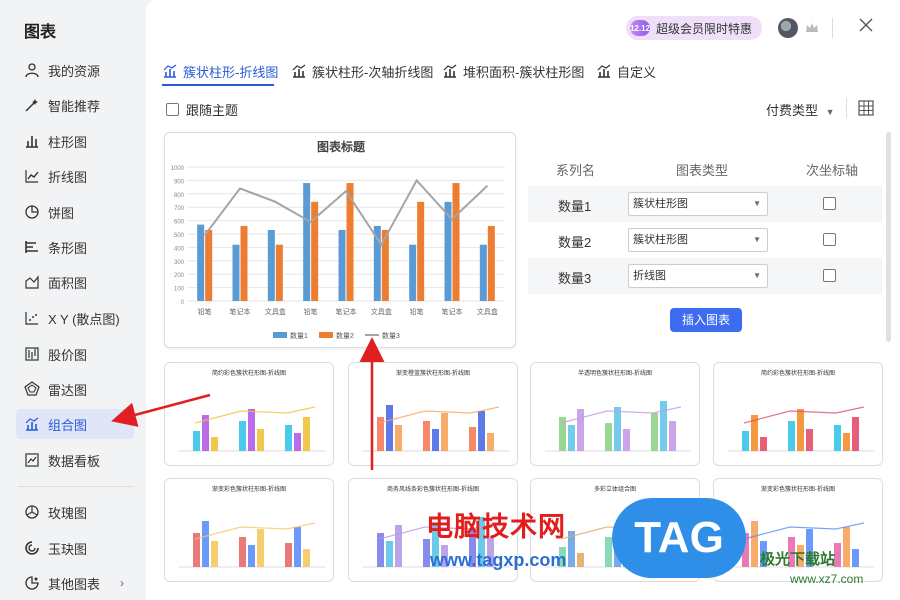  I want to click on template-card: 渐变彩色簇状柱形图-折线图, so click(249, 530).